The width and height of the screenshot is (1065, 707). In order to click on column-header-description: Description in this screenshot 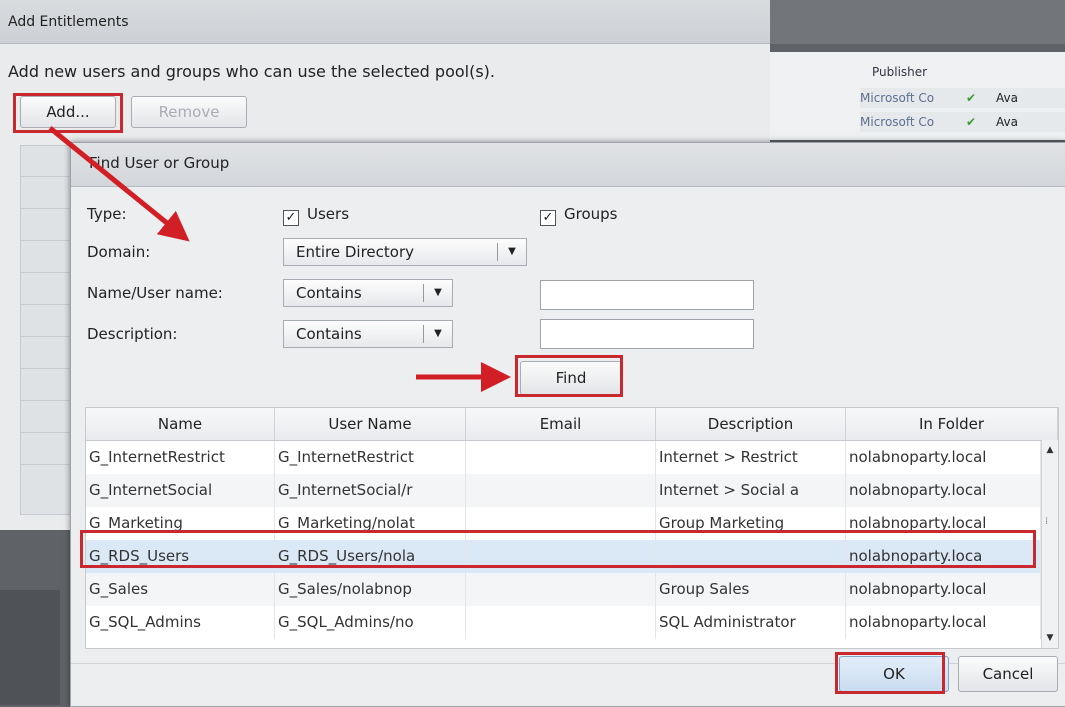, I will do `click(751, 424)`.